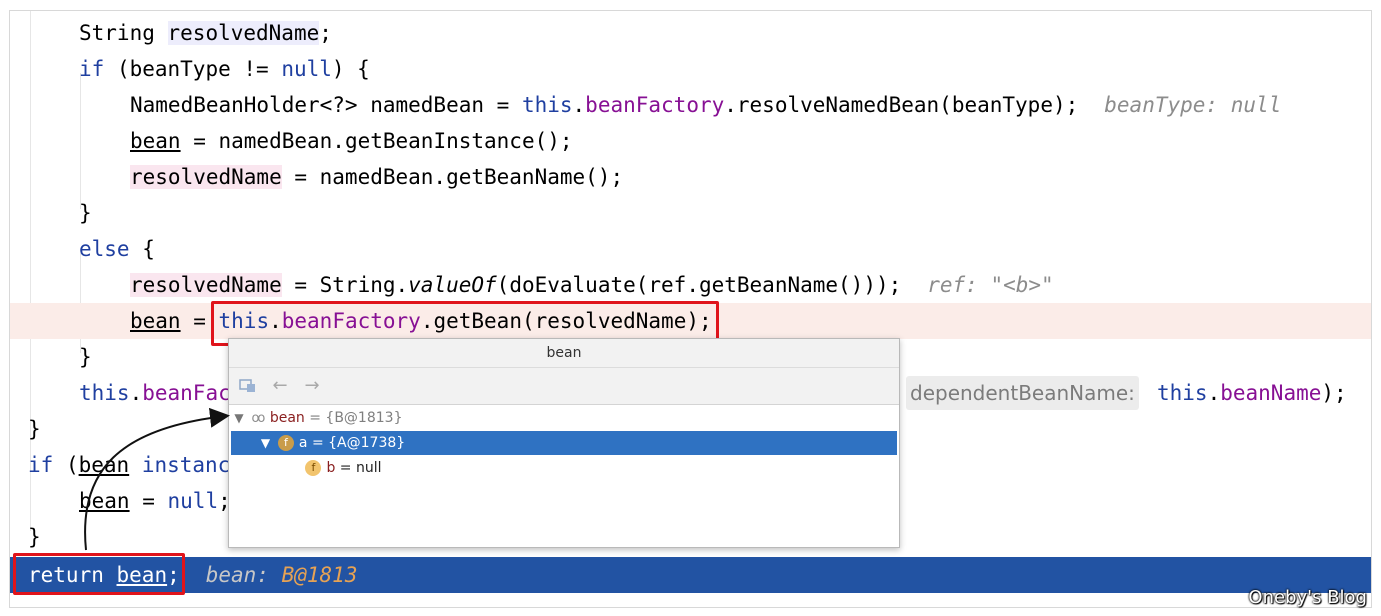 The height and width of the screenshot is (616, 1381). What do you see at coordinates (1307, 597) in the screenshot?
I see `watermark: Oneby's Blog` at bounding box center [1307, 597].